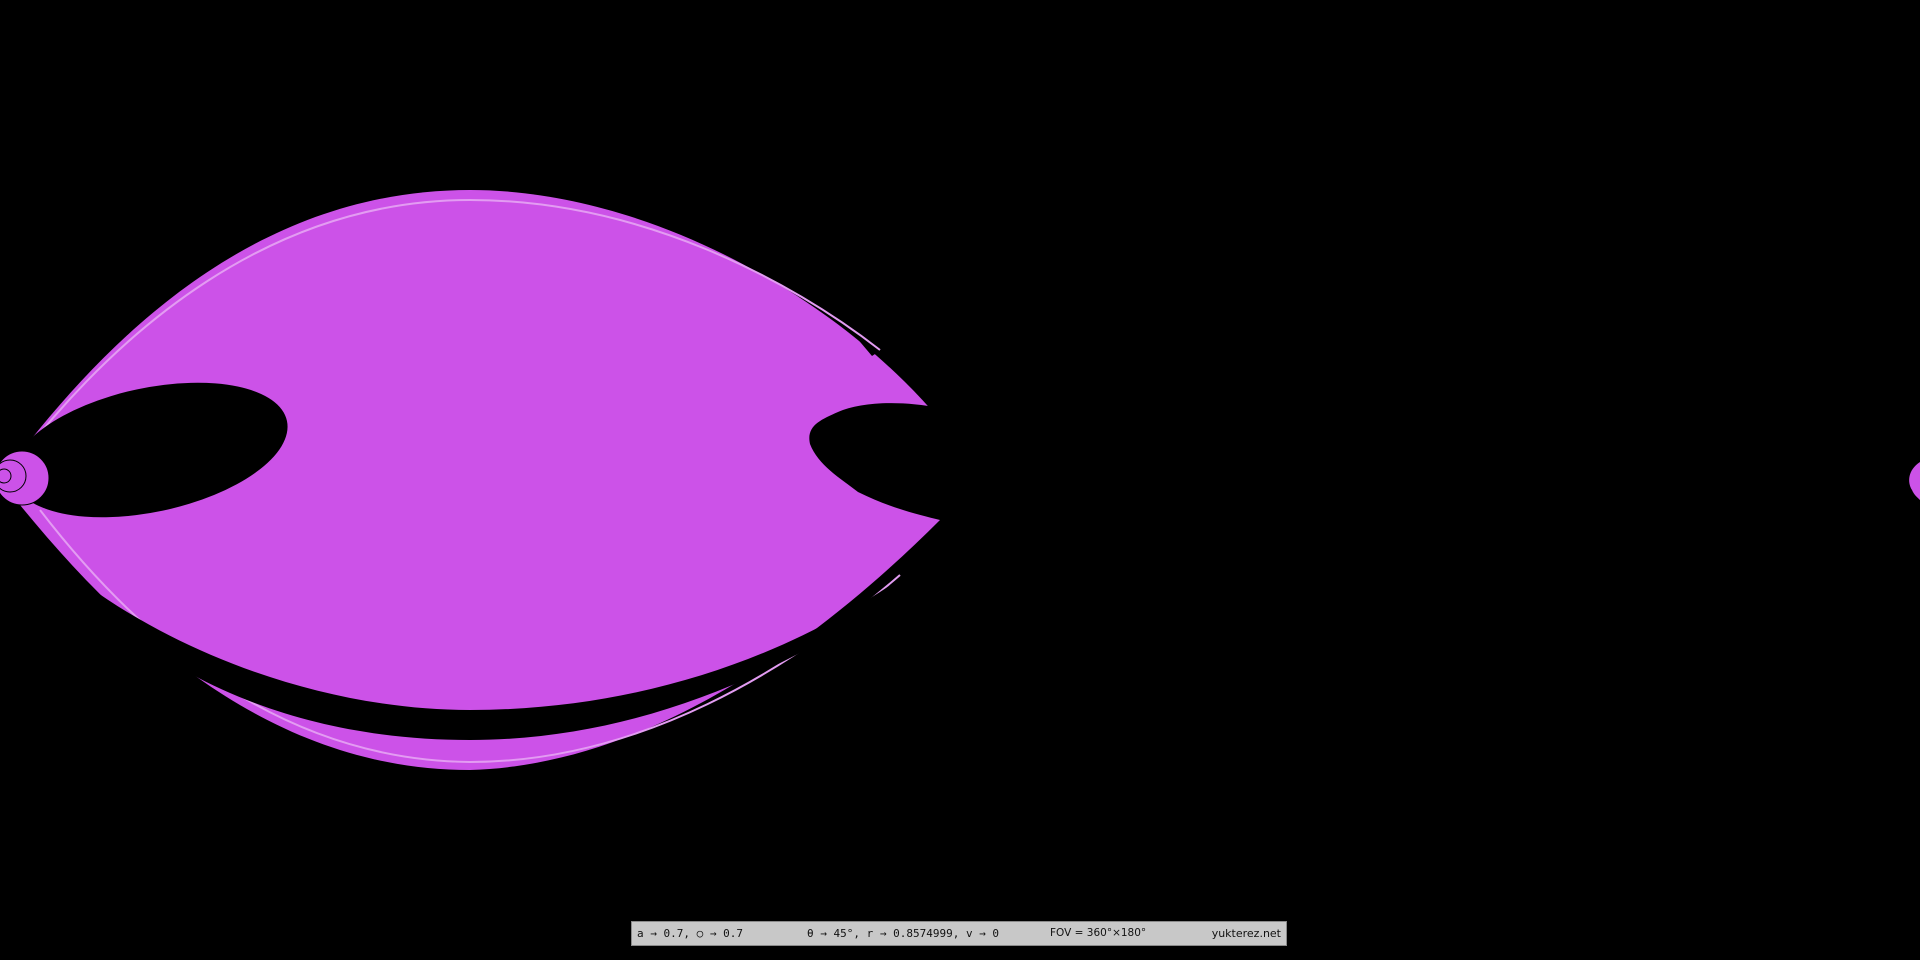 Image resolution: width=1920 pixels, height=960 pixels. I want to click on site-credit: yukterez.net, so click(1246, 933).